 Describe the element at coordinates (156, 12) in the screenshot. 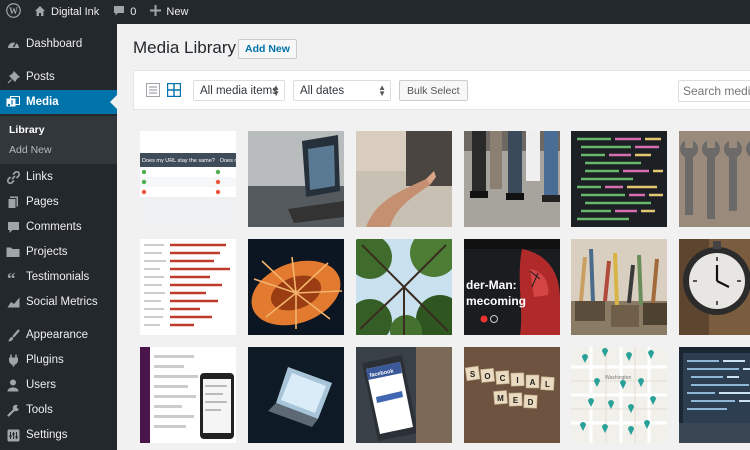

I see `plus-icon` at that location.